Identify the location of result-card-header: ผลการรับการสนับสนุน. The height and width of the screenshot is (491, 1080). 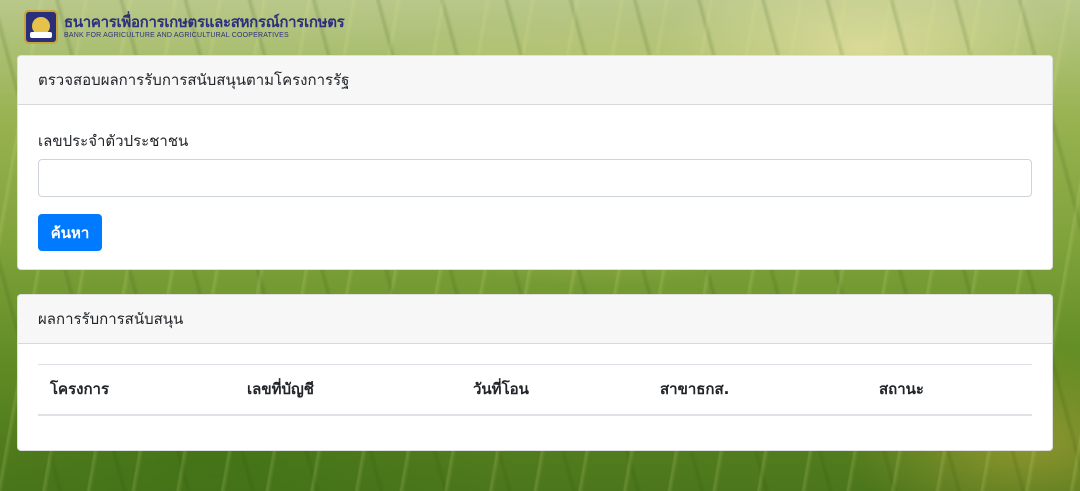
(535, 319).